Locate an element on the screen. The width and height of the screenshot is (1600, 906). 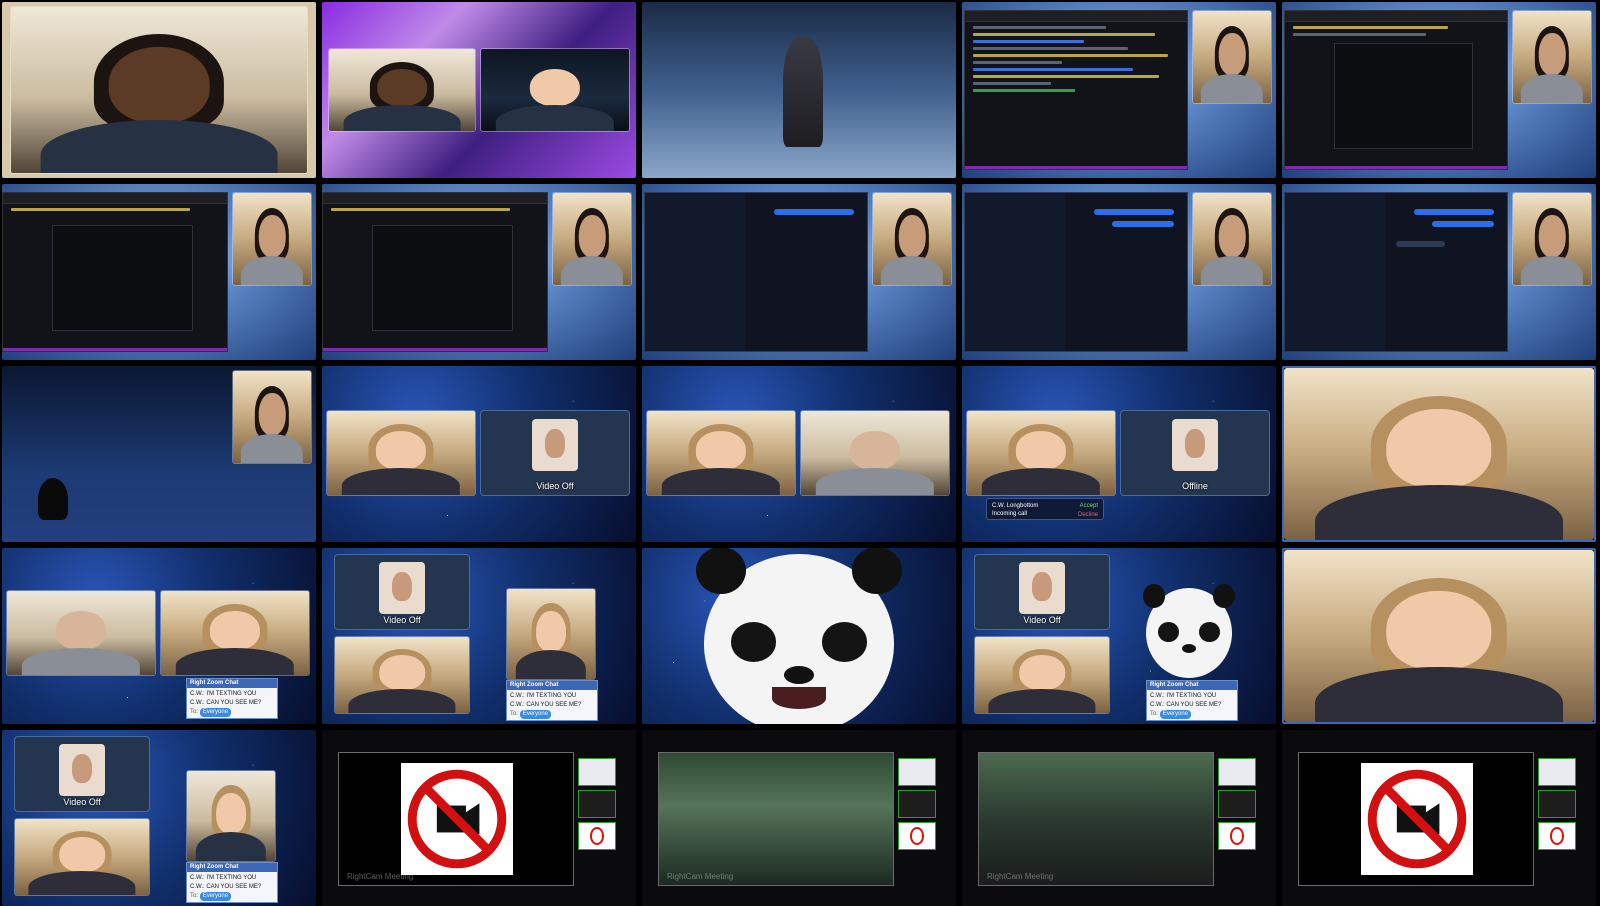
tile-r3c1 is located at coordinates (159, 454).